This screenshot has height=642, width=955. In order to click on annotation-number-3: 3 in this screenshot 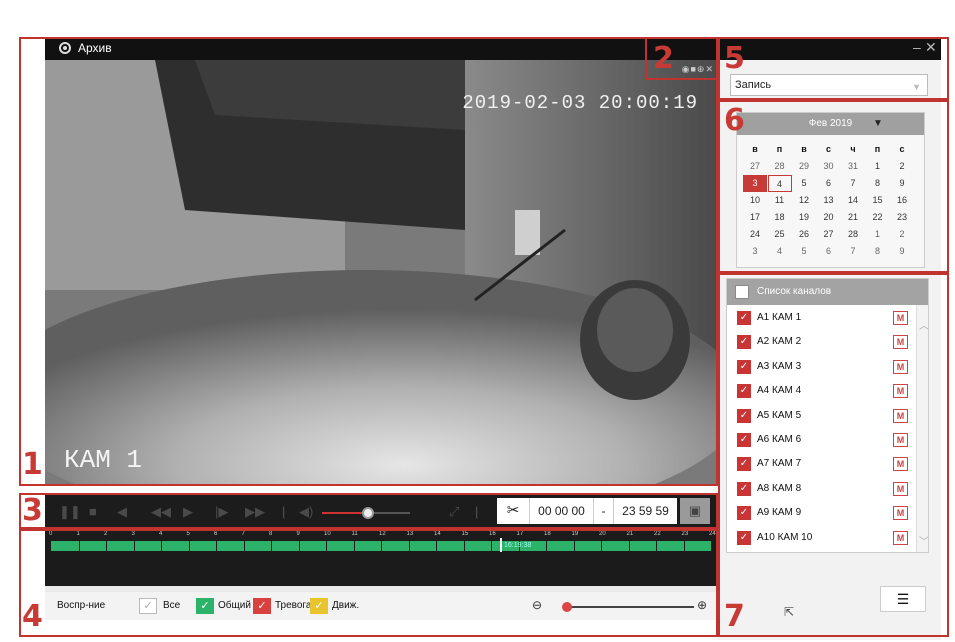, I will do `click(32, 510)`.